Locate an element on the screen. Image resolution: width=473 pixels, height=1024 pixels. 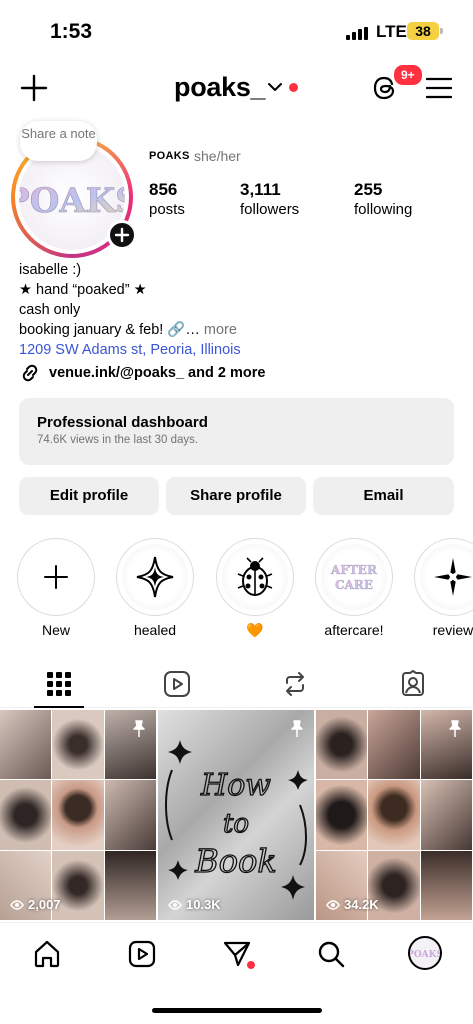
svg-text: POAKS is located at coordinates (425, 955).